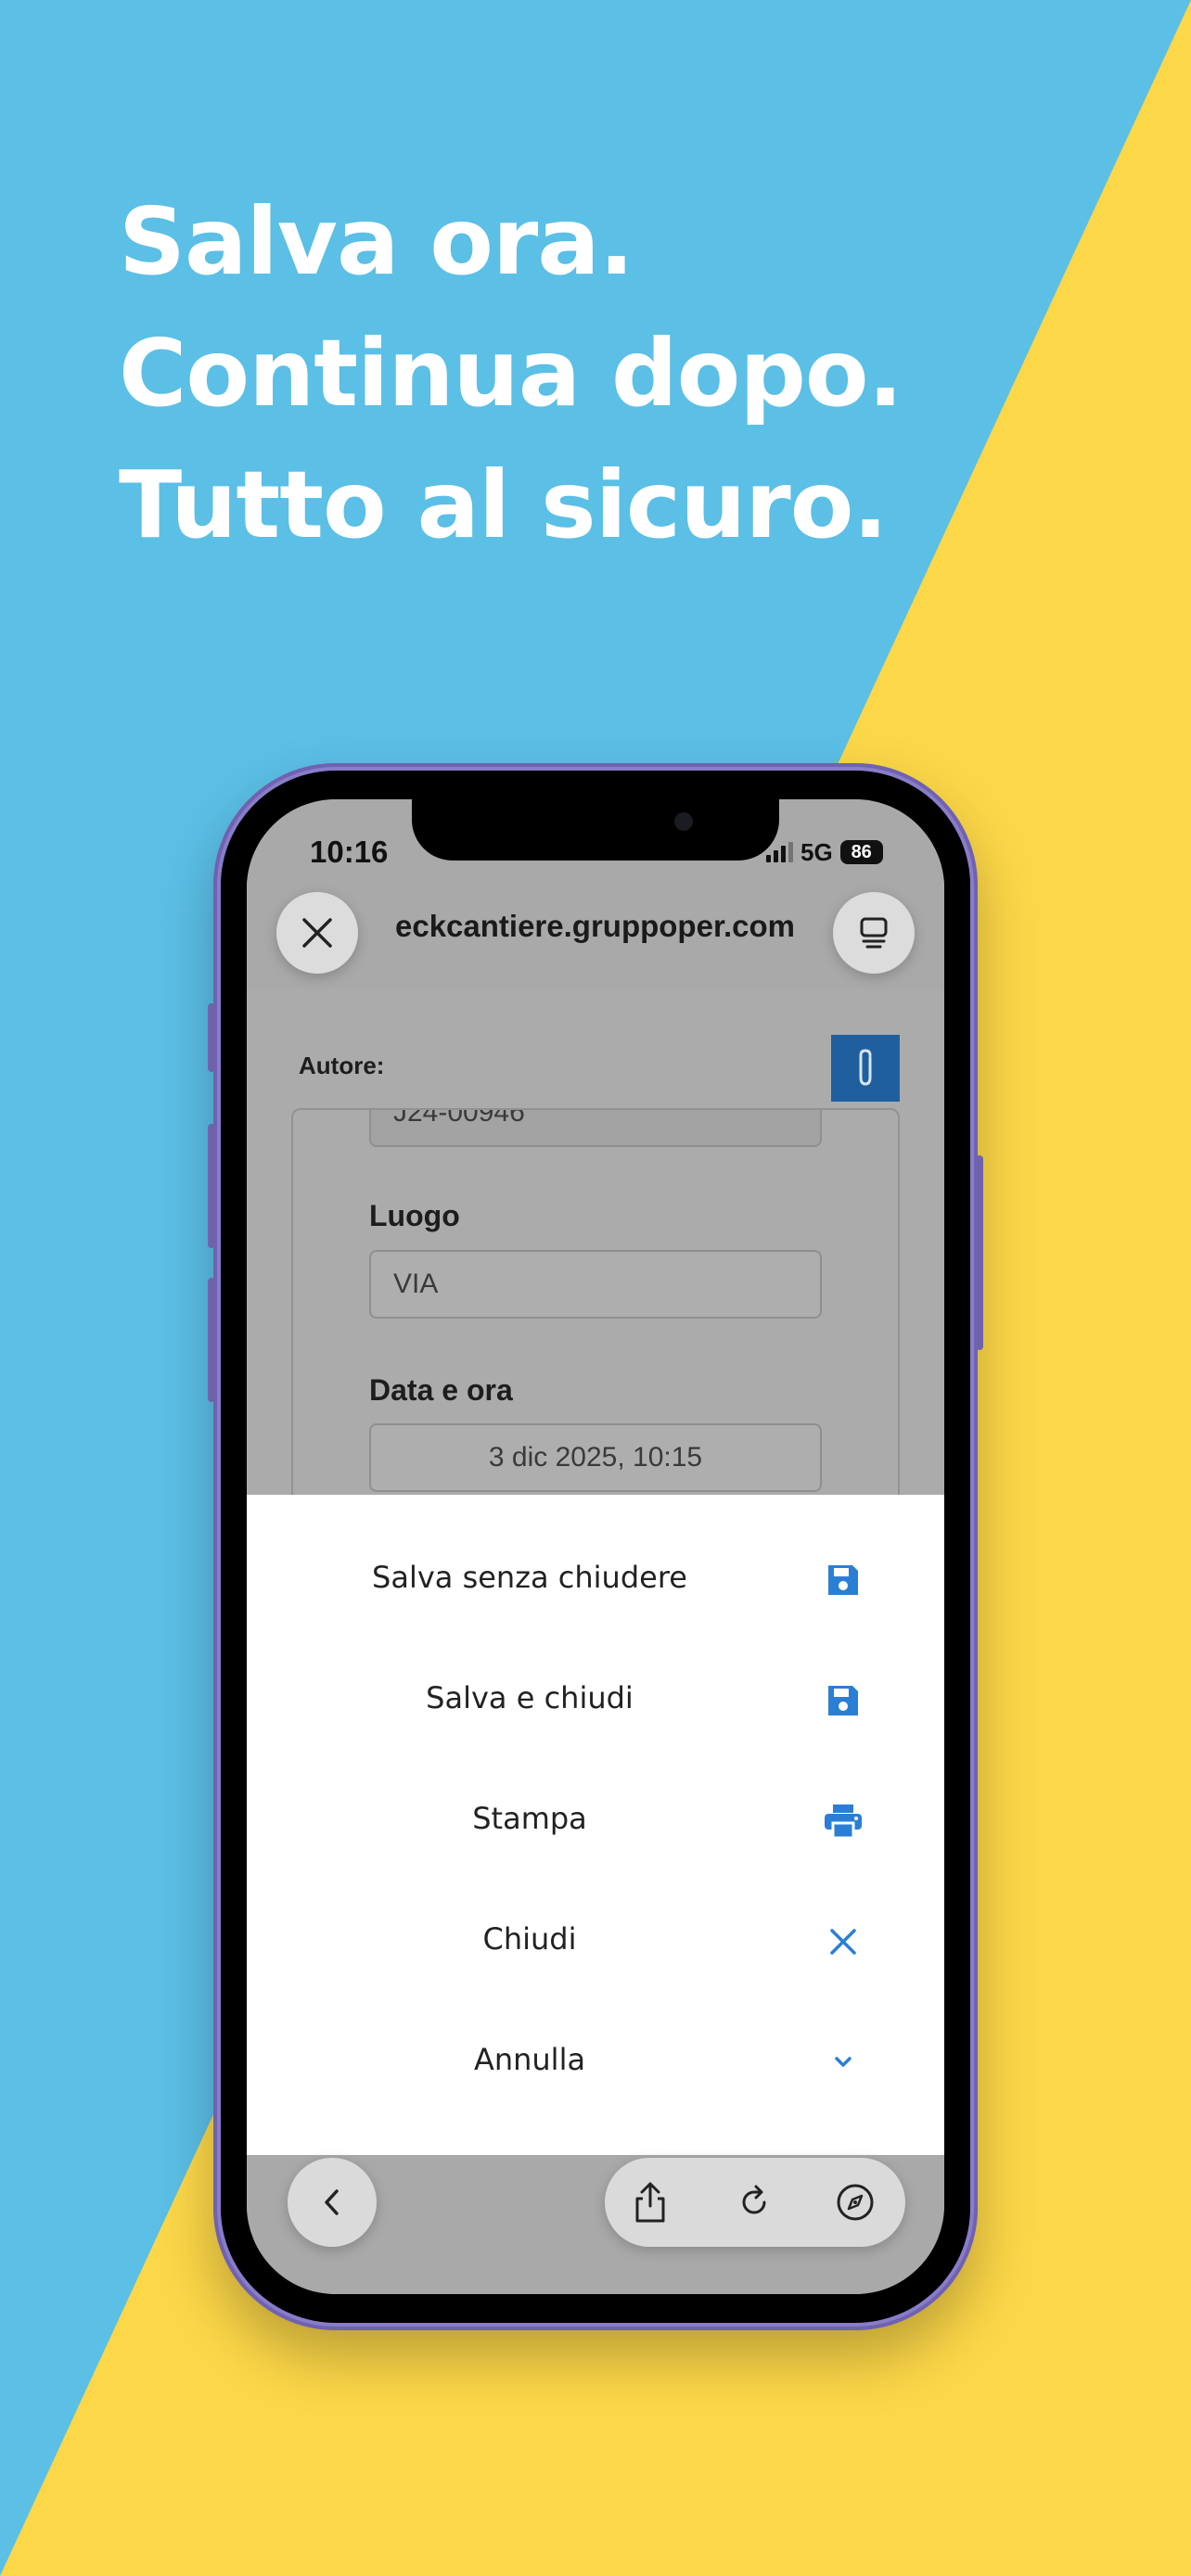 The height and width of the screenshot is (2576, 1191). I want to click on sheet-item-label: Annulla, so click(529, 2059).